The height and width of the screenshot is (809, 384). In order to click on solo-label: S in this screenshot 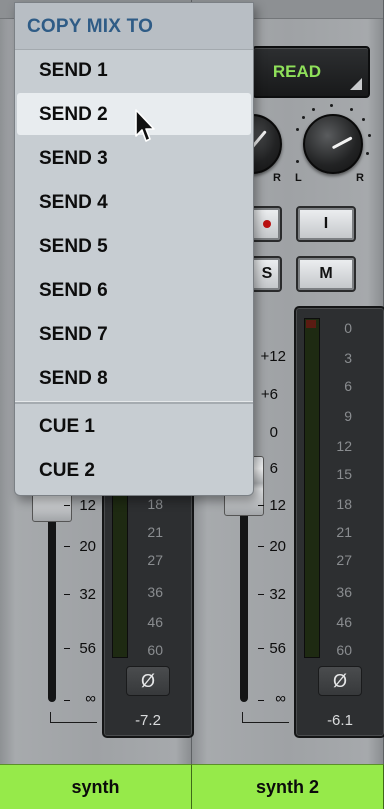, I will do `click(267, 273)`.